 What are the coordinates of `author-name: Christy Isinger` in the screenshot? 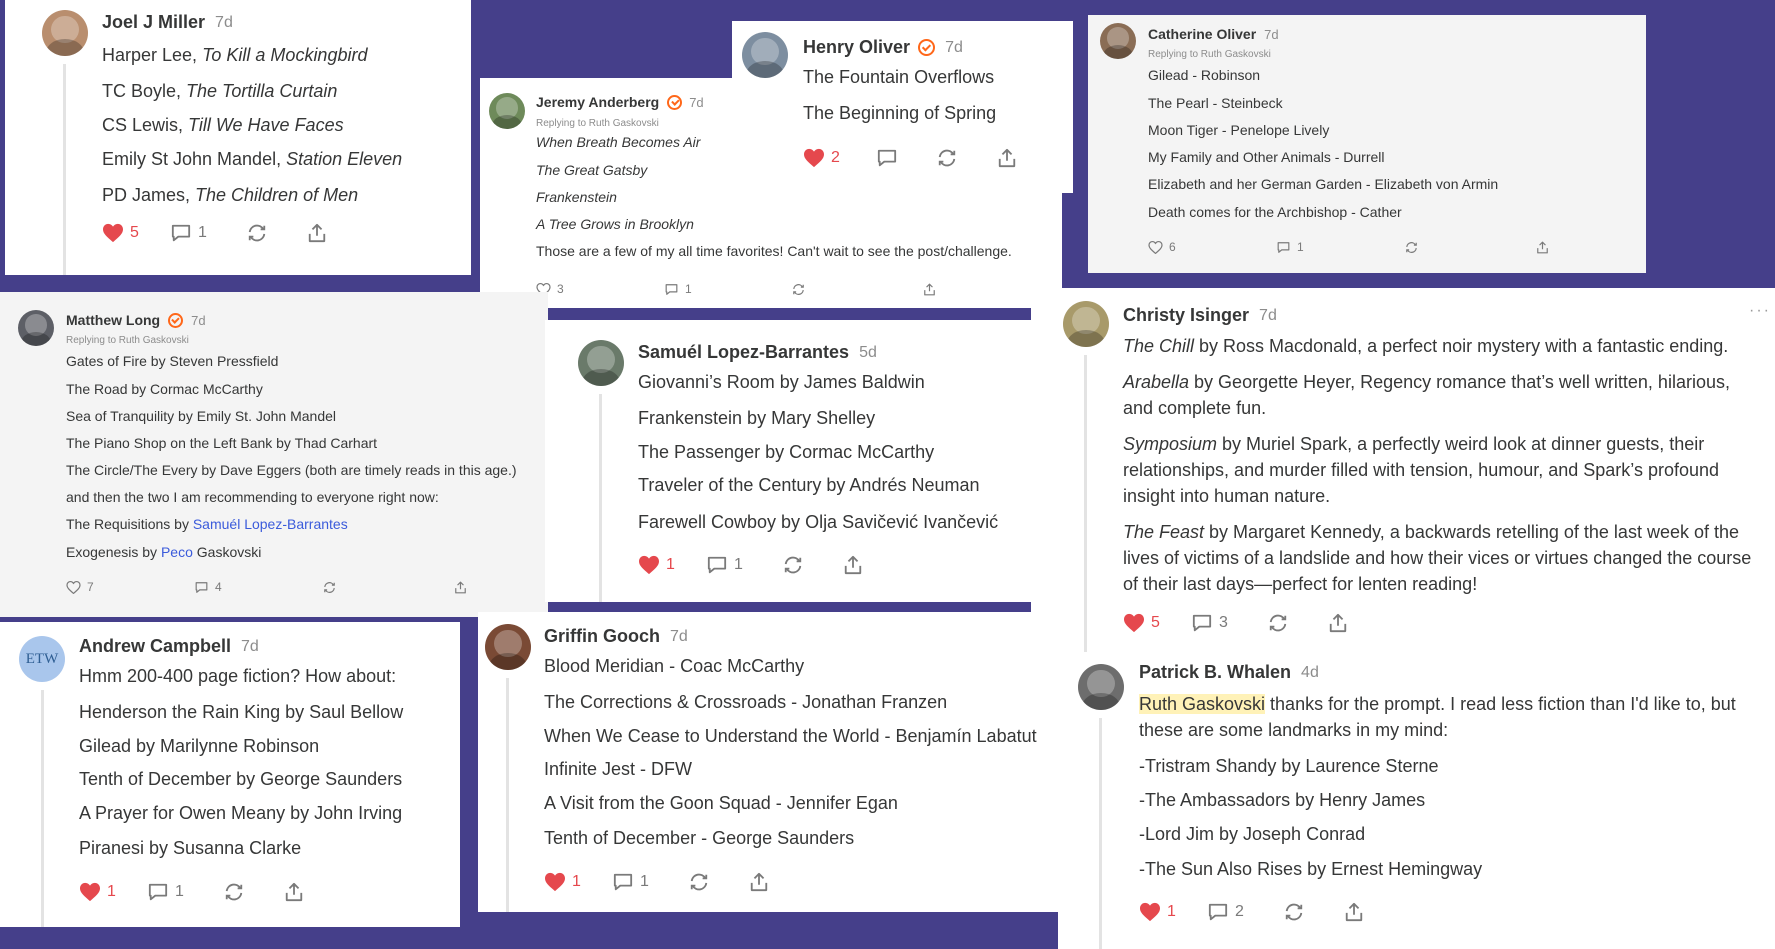 It's located at (1186, 315).